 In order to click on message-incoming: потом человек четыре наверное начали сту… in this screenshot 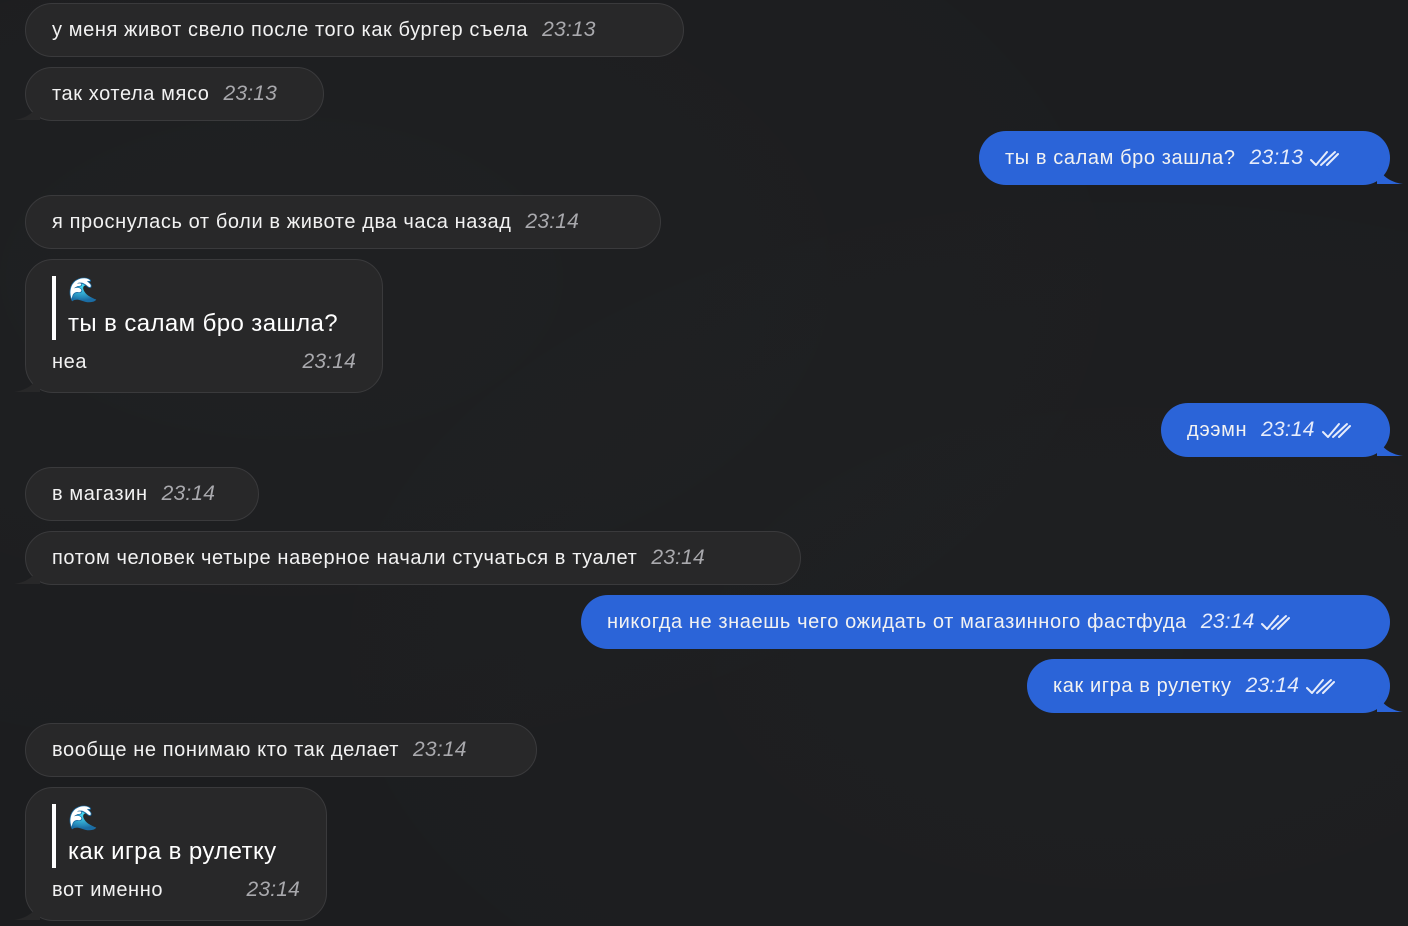, I will do `click(407, 558)`.